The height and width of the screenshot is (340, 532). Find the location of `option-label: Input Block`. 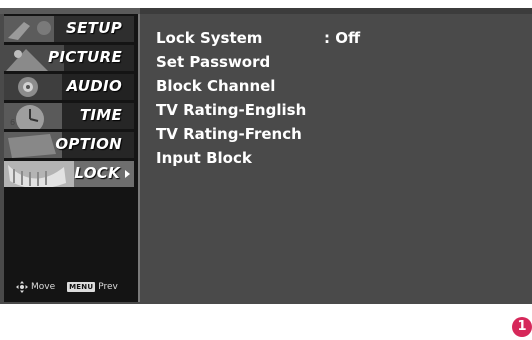

option-label: Input Block is located at coordinates (204, 158).